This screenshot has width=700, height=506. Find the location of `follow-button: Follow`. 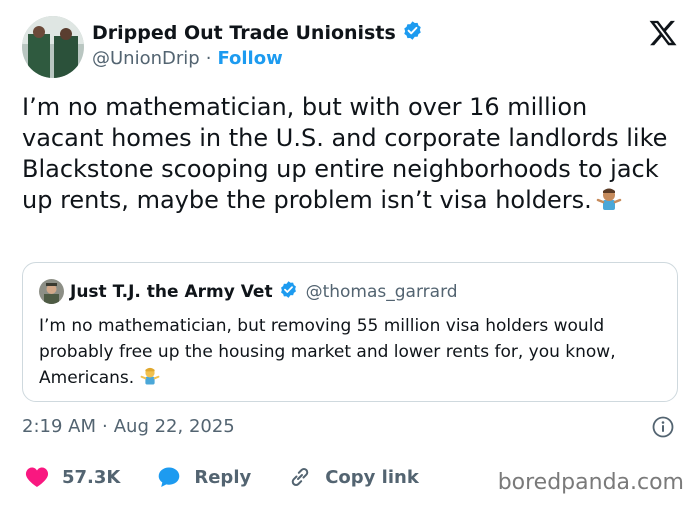

follow-button: Follow is located at coordinates (249, 58).